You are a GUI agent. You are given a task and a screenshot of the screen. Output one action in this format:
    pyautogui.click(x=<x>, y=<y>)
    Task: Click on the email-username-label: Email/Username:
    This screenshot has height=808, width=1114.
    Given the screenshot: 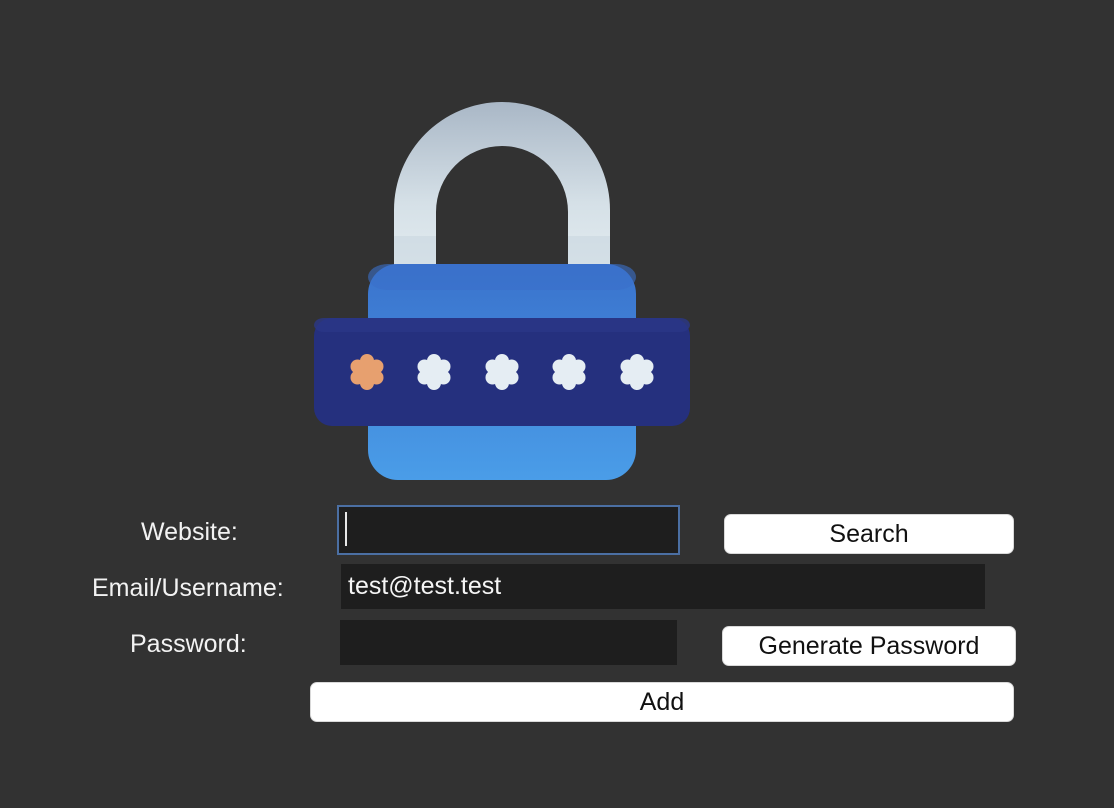 What is the action you would take?
    pyautogui.click(x=188, y=588)
    